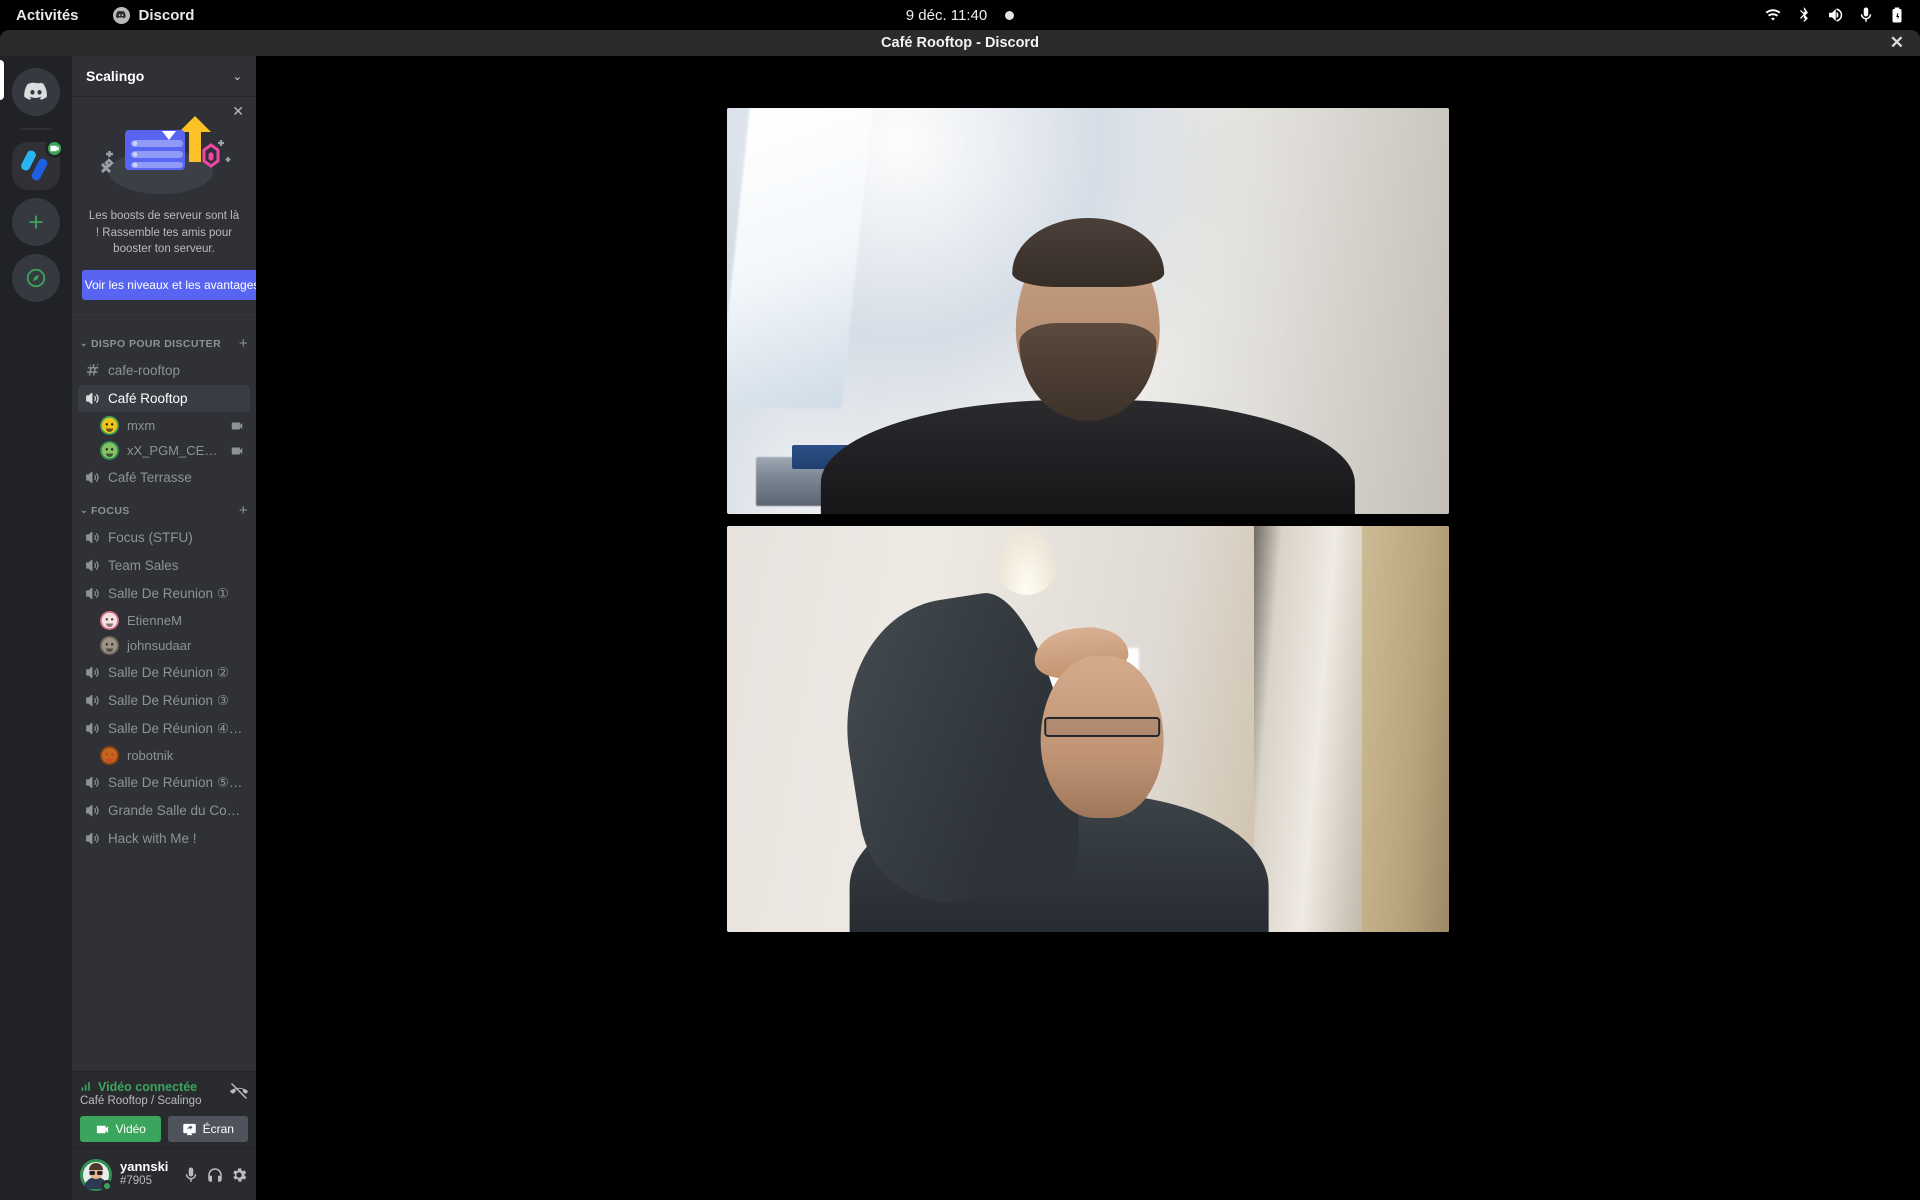  I want to click on active-server-pill, so click(2, 80).